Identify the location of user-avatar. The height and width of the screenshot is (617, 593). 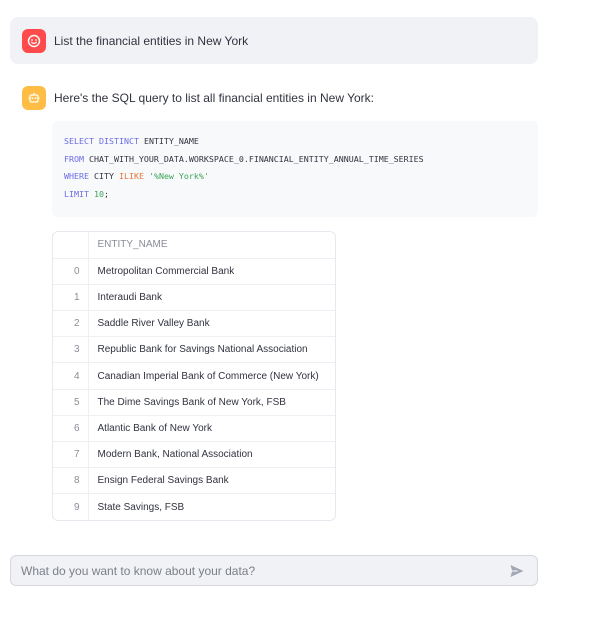
(34, 40).